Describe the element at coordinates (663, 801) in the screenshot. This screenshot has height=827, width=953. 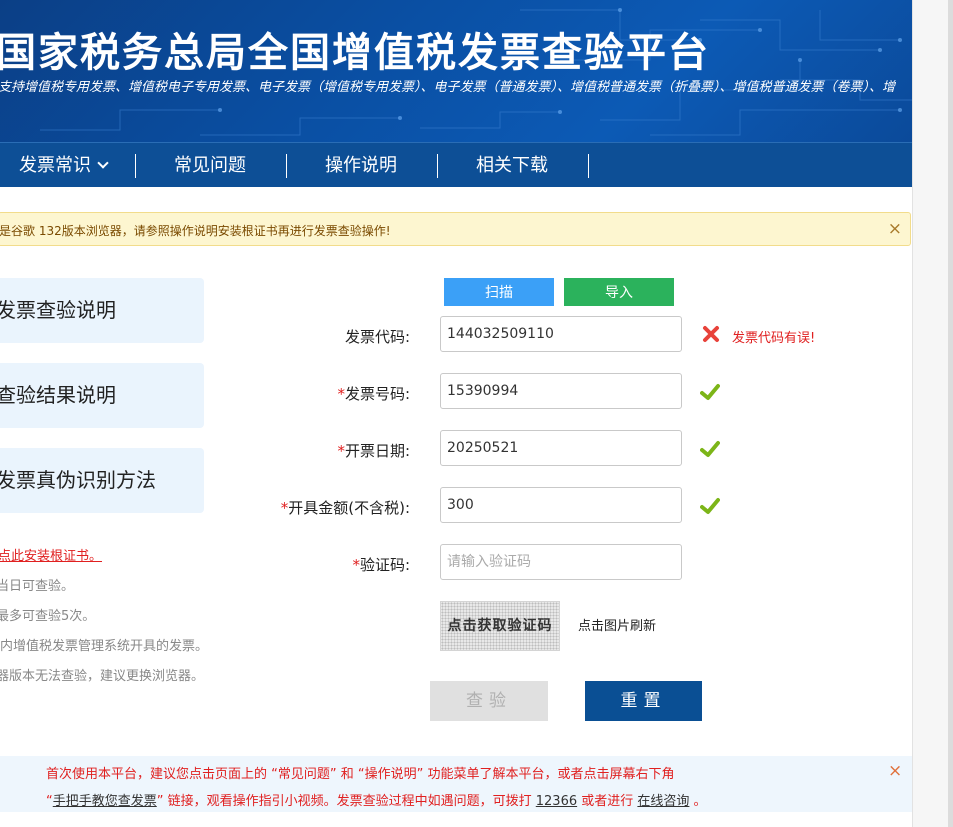
I see `online-consult-link: 在线咨询` at that location.